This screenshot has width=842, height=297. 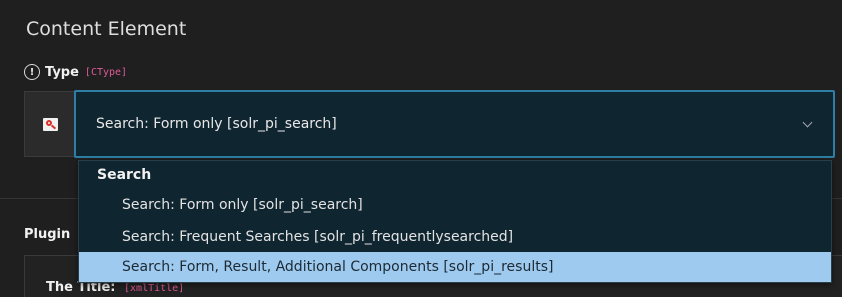 I want to click on type-field-key: [CType], so click(x=106, y=72).